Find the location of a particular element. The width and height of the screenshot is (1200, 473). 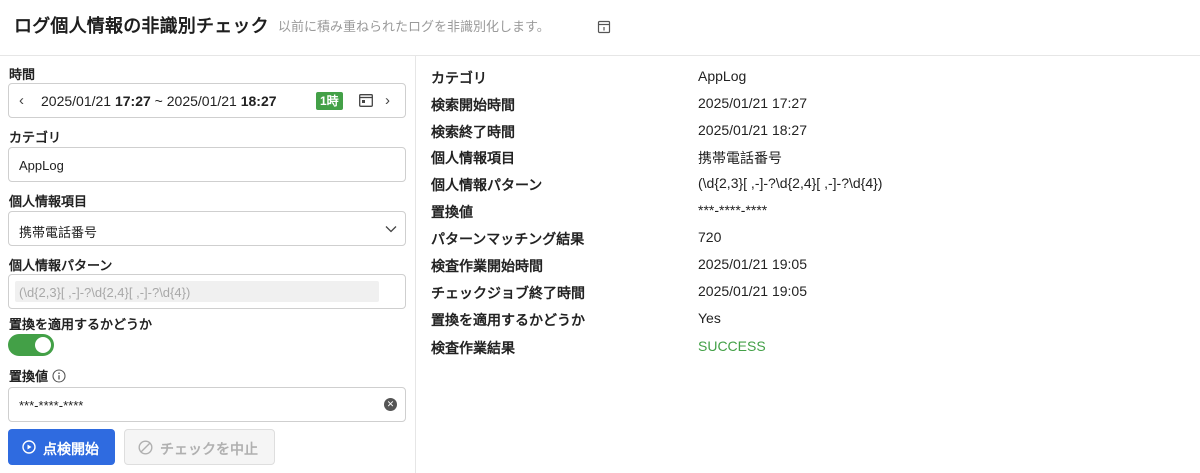

toggle-knob is located at coordinates (43, 345).